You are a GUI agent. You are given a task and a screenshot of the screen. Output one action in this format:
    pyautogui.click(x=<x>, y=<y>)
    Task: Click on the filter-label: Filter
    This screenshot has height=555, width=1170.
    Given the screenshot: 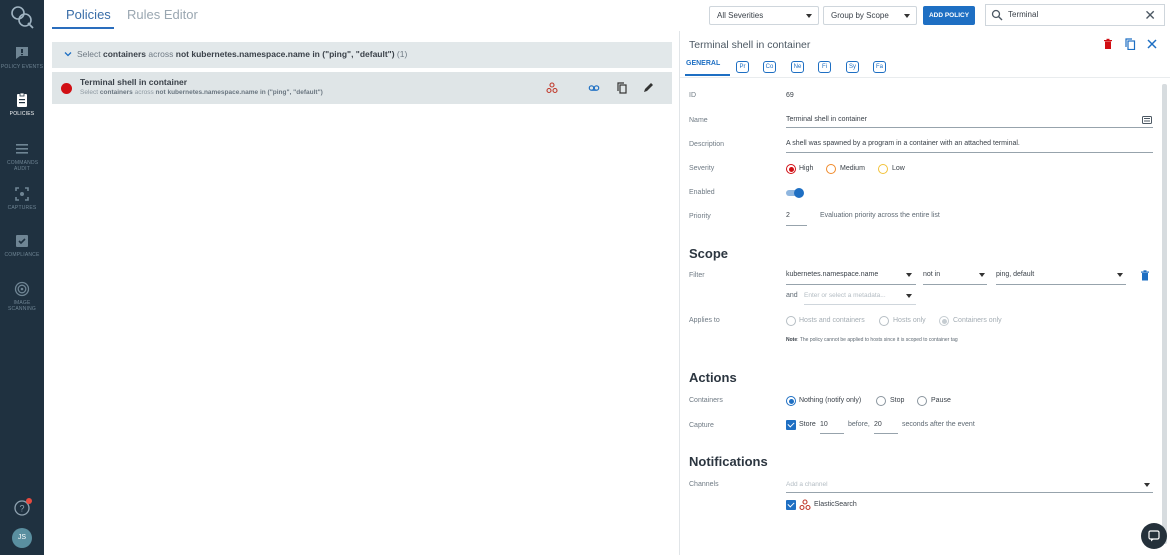 What is the action you would take?
    pyautogui.click(x=697, y=275)
    